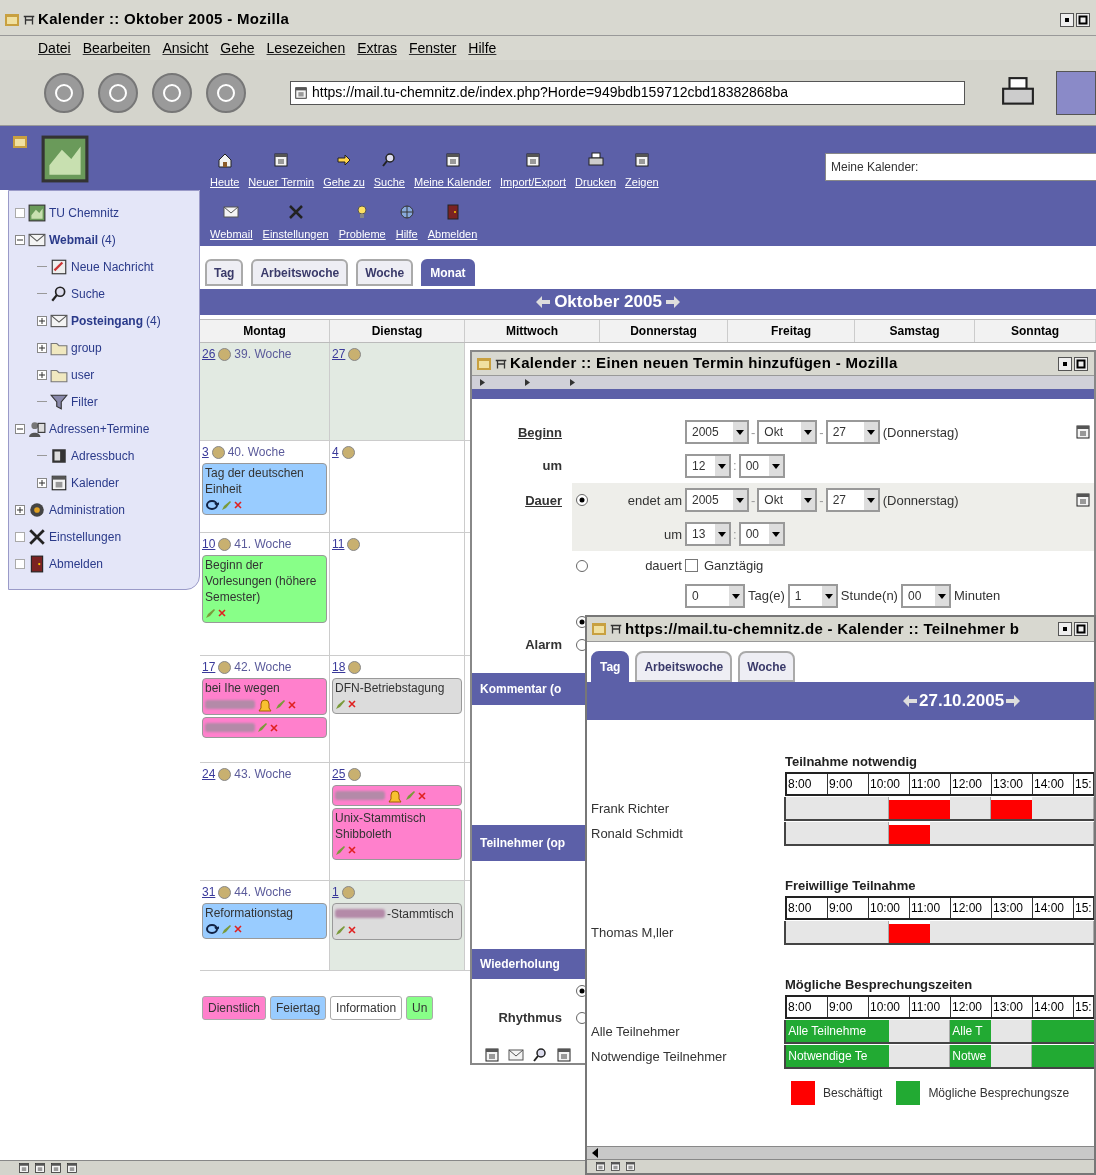 The width and height of the screenshot is (1096, 1175). I want to click on day-link: 27, so click(339, 354).